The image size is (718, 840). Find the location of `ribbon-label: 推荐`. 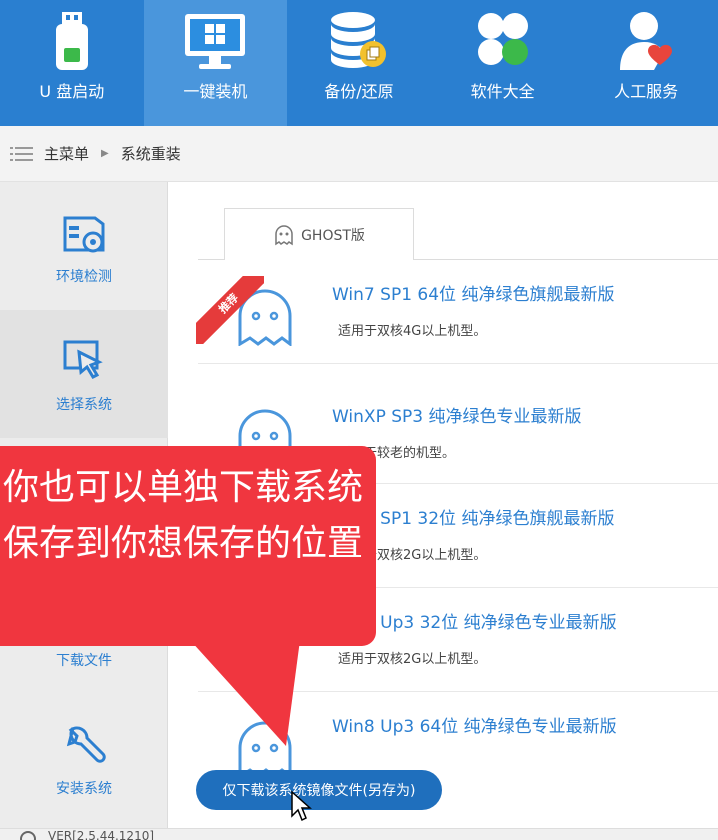

ribbon-label: 推荐 is located at coordinates (230, 310).